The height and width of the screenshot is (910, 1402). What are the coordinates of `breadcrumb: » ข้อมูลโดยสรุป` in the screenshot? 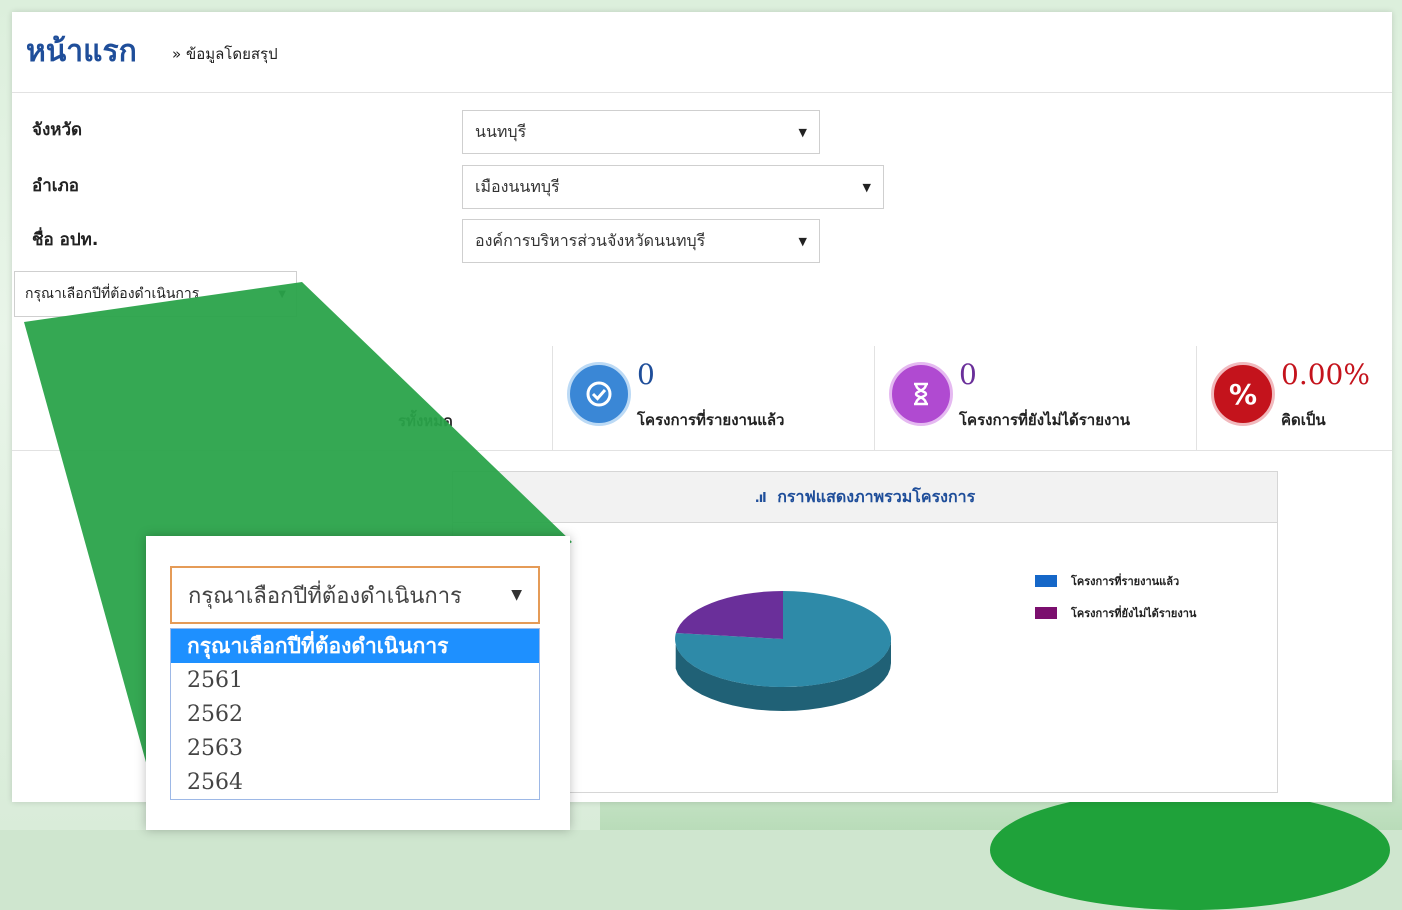 It's located at (225, 54).